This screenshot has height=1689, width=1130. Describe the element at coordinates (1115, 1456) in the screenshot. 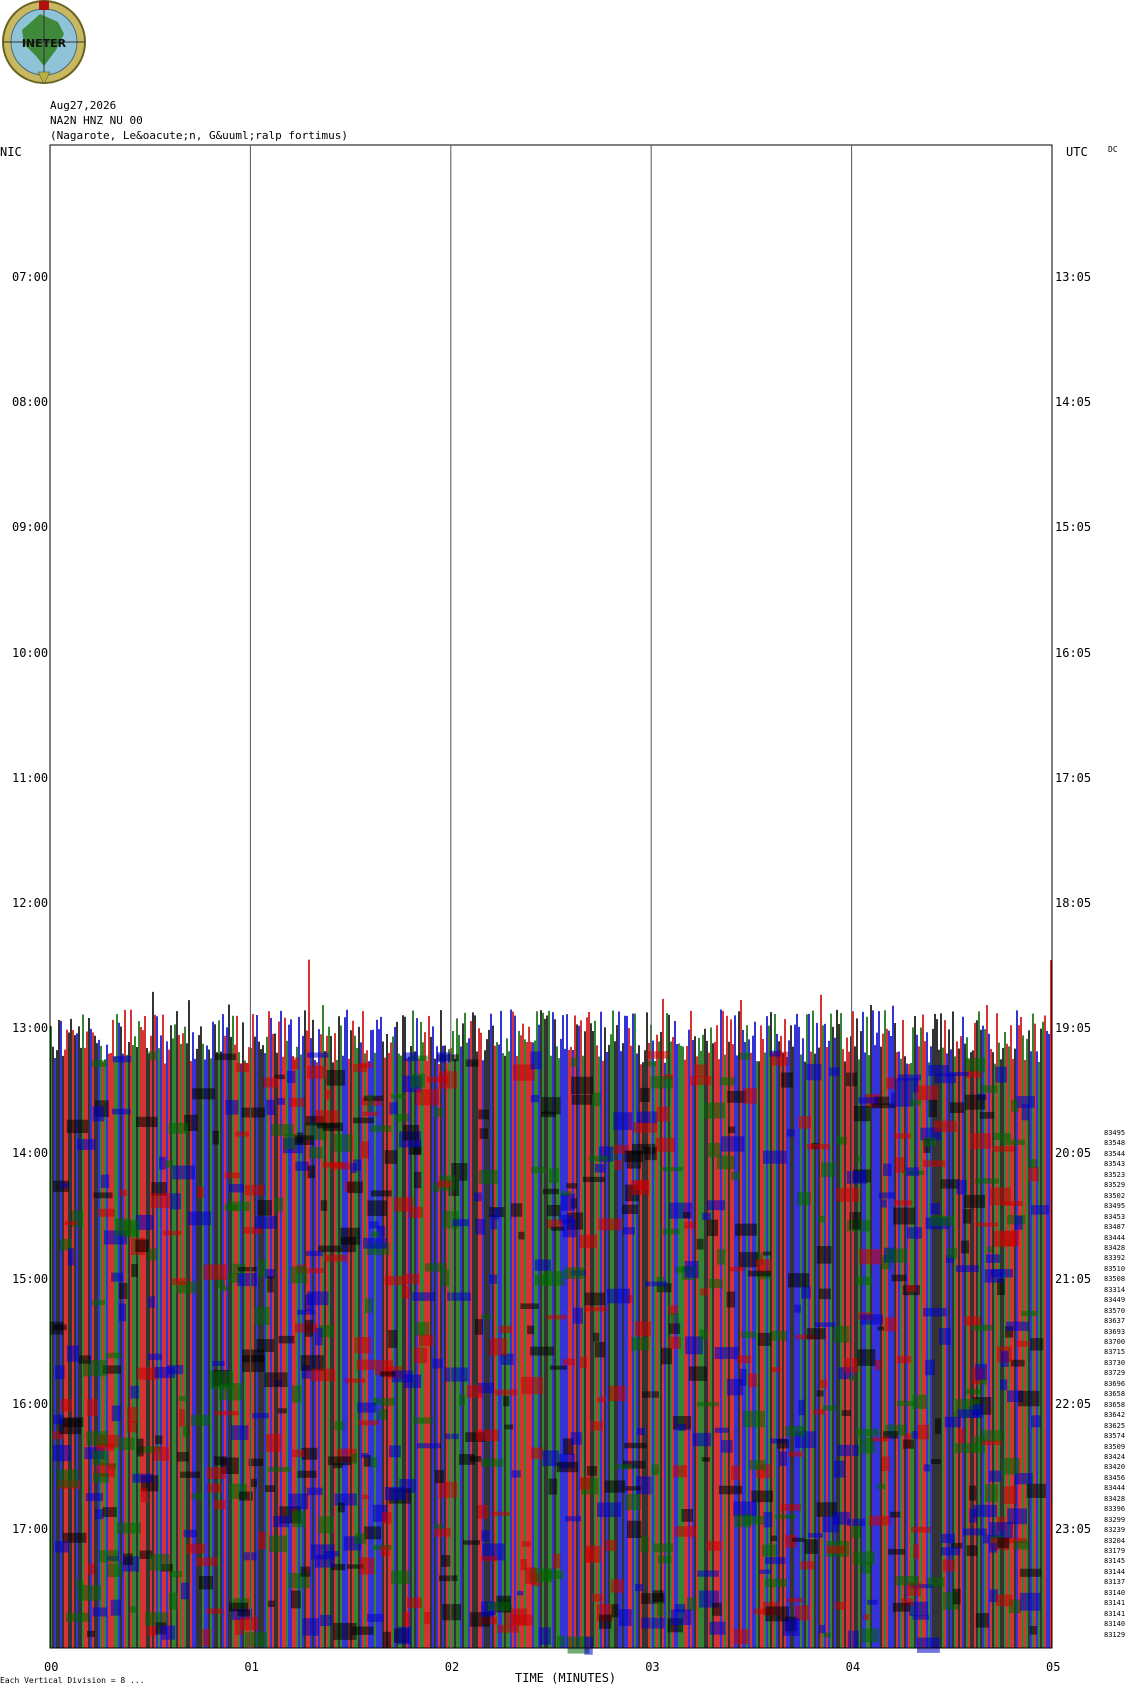

I see `trace-count: 83424` at that location.